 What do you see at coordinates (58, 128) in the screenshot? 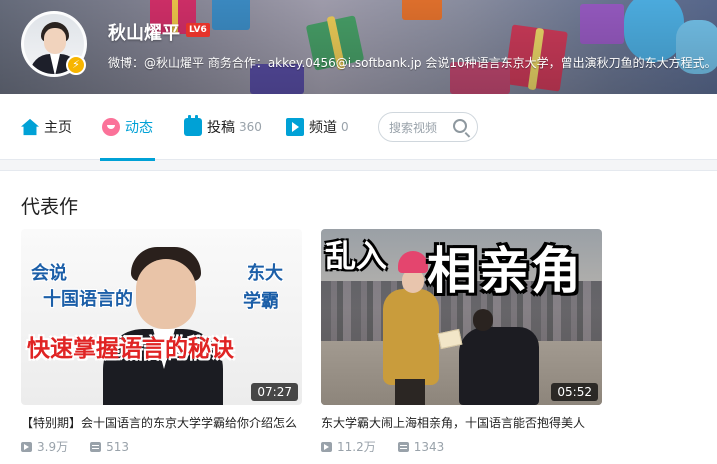
I see `tab-label: 主页` at bounding box center [58, 128].